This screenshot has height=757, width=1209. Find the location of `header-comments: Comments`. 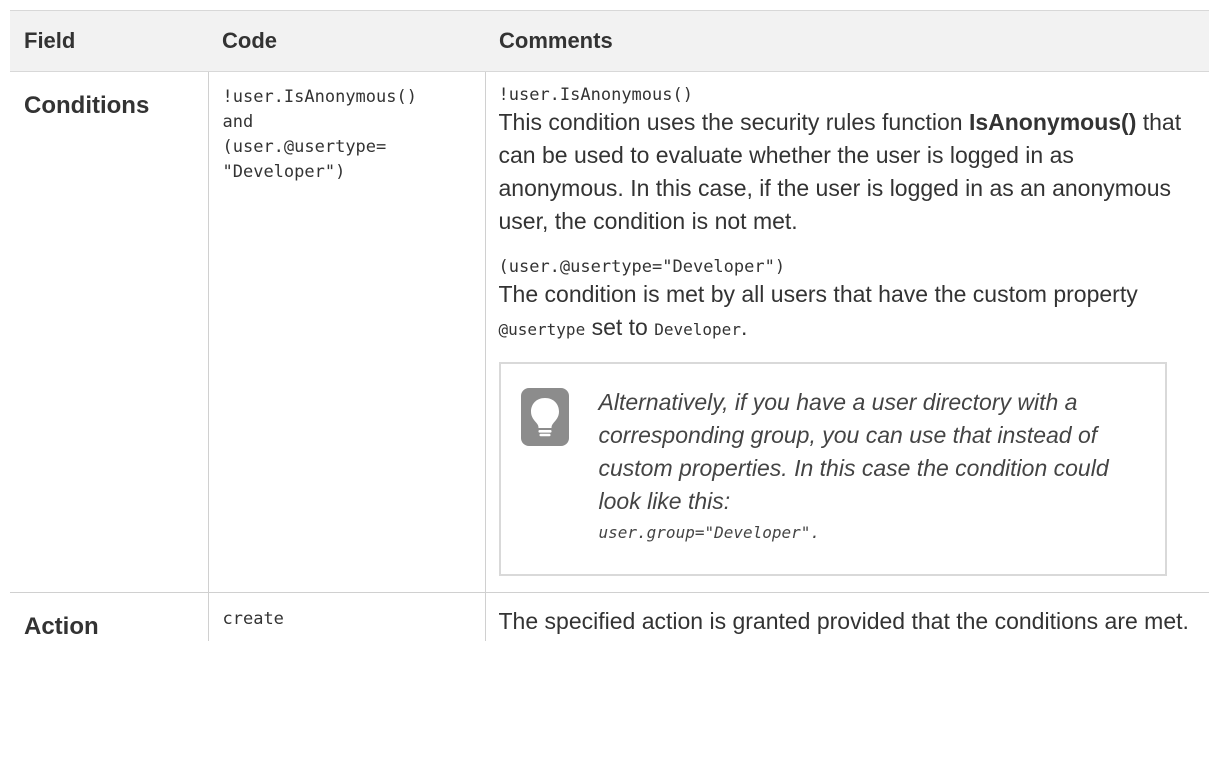

header-comments: Comments is located at coordinates (847, 41).